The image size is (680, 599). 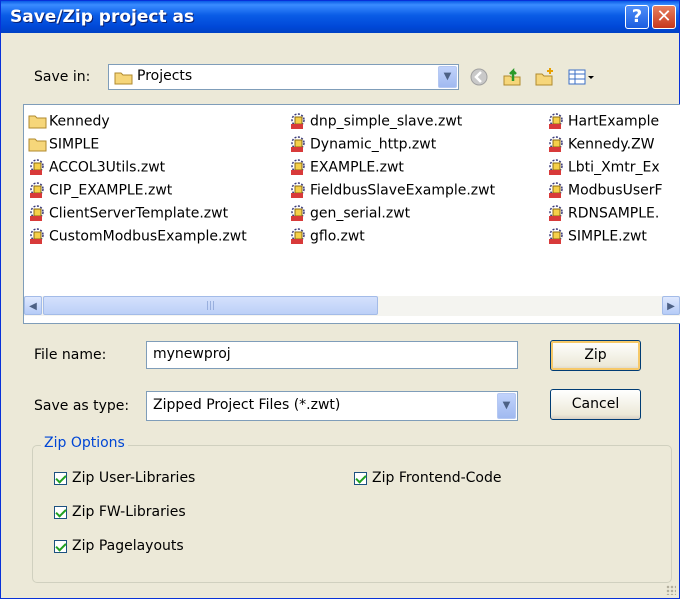 I want to click on list-item: SIMPLE.zwt, so click(x=597, y=238).